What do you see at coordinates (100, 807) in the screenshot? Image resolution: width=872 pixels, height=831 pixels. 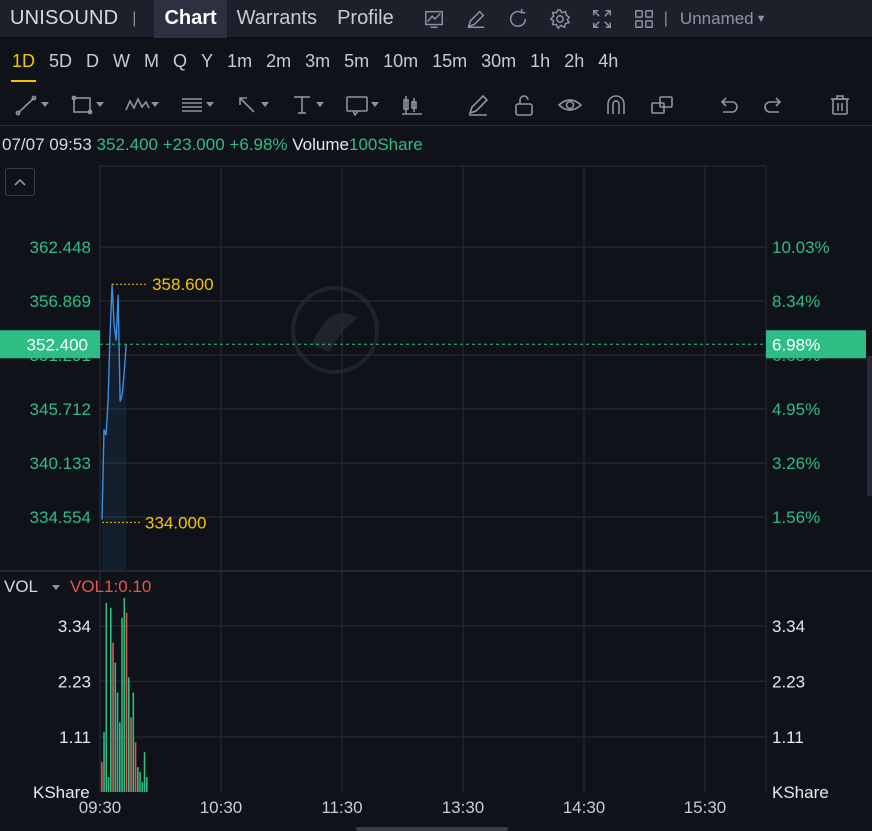 I see `time-axis-label: 09:30` at bounding box center [100, 807].